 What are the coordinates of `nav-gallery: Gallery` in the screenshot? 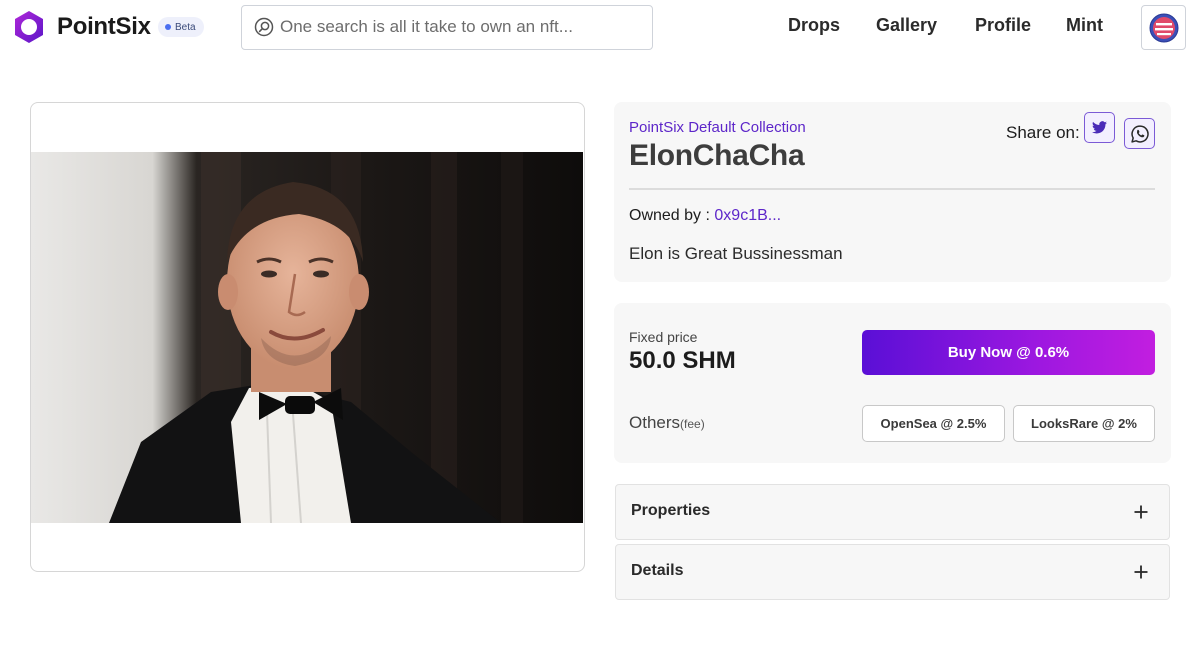 It's located at (906, 25).